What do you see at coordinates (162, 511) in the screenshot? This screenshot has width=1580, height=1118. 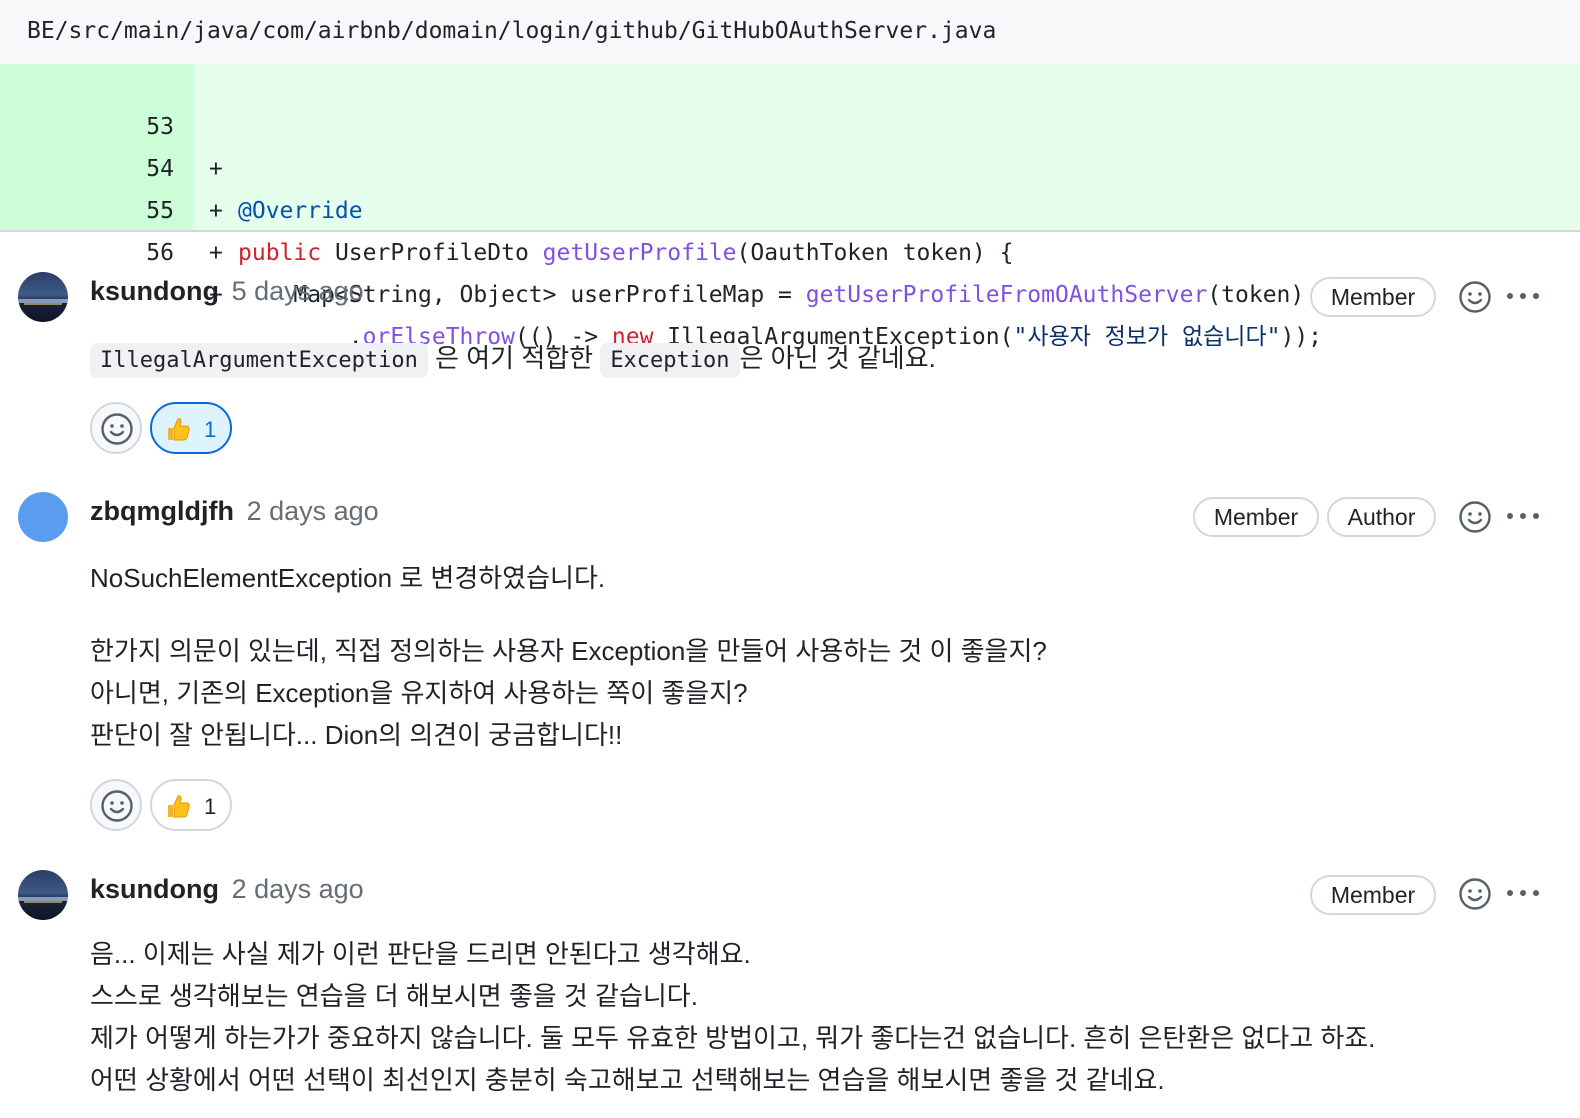 I see `comment-author: zbqmgldjfh` at bounding box center [162, 511].